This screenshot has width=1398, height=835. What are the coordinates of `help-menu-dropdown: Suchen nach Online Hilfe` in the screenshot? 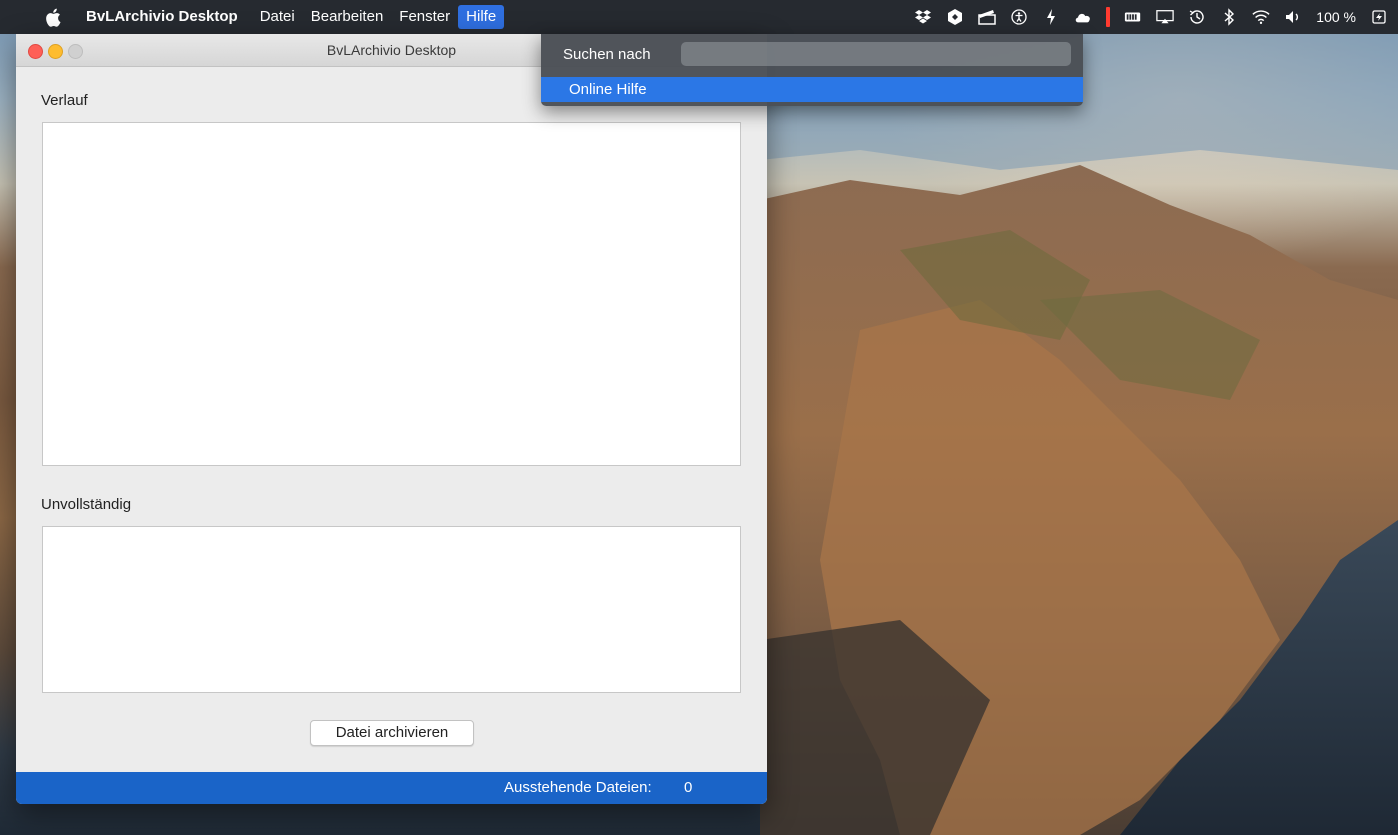 It's located at (812, 70).